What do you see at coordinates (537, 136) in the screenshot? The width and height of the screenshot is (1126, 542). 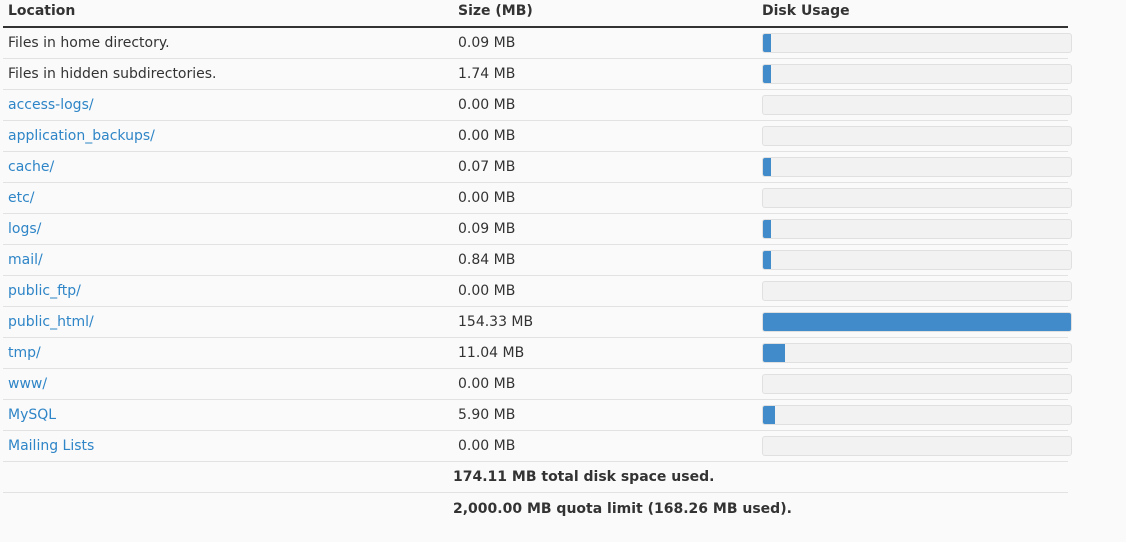 I see `table-row: application_backups/0.00 MB` at bounding box center [537, 136].